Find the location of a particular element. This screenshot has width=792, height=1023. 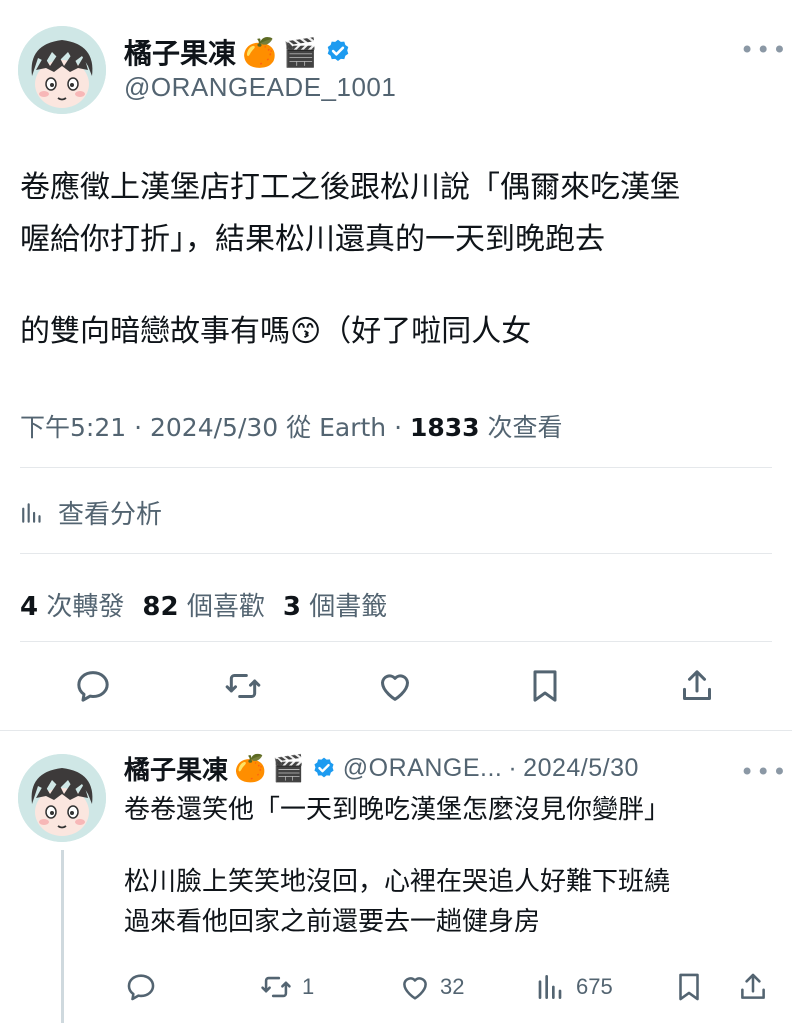

reply-views-button: 675 is located at coordinates (574, 987).